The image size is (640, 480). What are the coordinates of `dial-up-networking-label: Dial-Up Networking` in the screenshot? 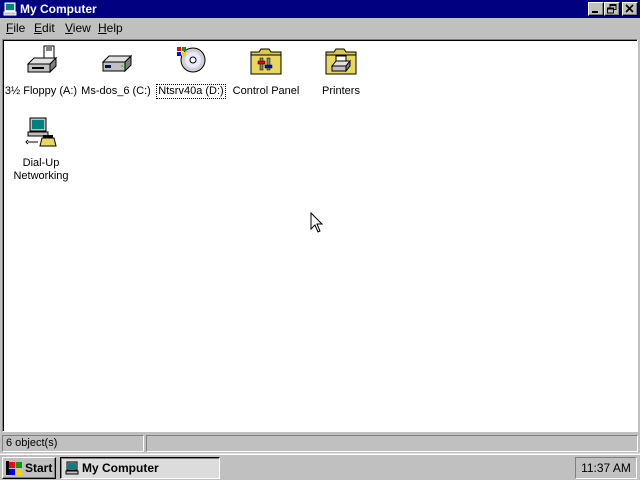 It's located at (40, 170).